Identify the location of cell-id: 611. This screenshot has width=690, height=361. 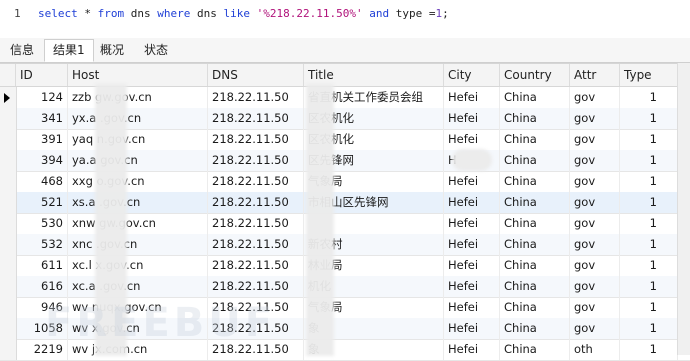
(42, 265).